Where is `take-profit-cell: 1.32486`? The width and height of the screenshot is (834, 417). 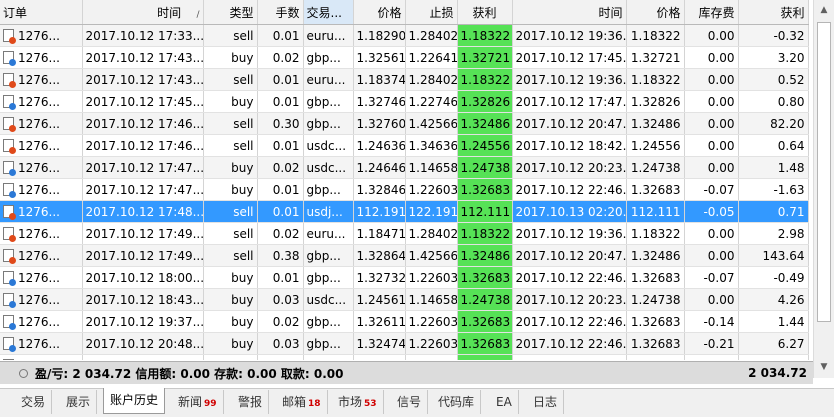 take-profit-cell: 1.32486 is located at coordinates (485, 123).